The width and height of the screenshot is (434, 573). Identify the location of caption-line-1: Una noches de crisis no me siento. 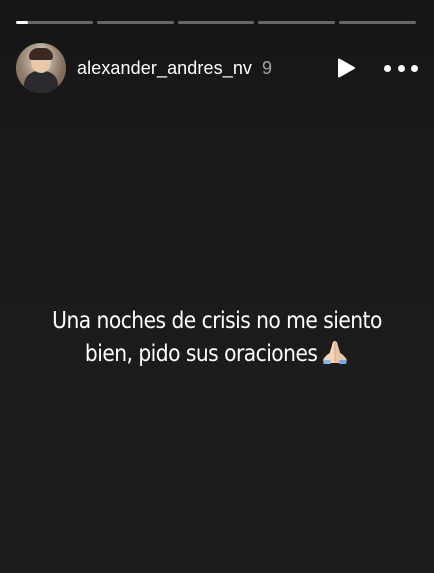
(217, 321).